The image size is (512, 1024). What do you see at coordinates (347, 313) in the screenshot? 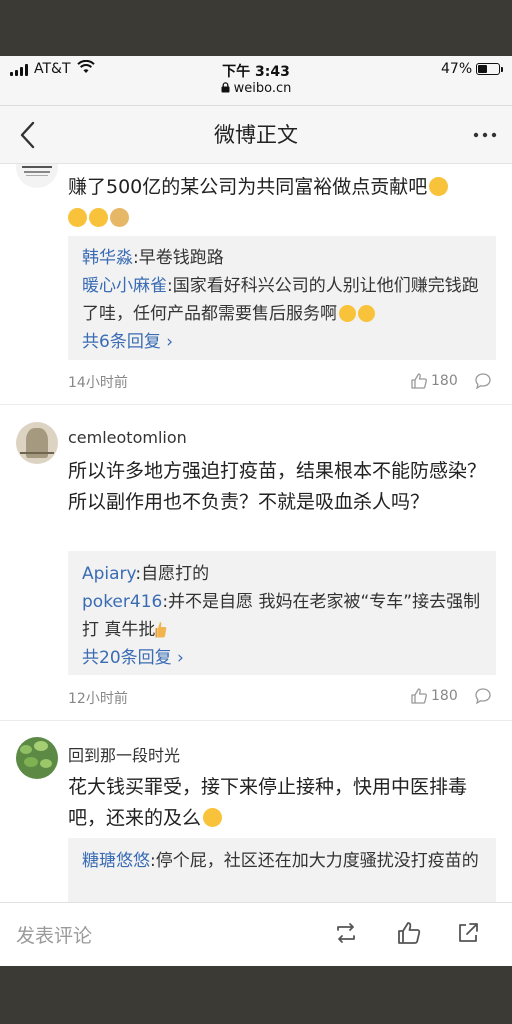
I see `smile-emoji` at bounding box center [347, 313].